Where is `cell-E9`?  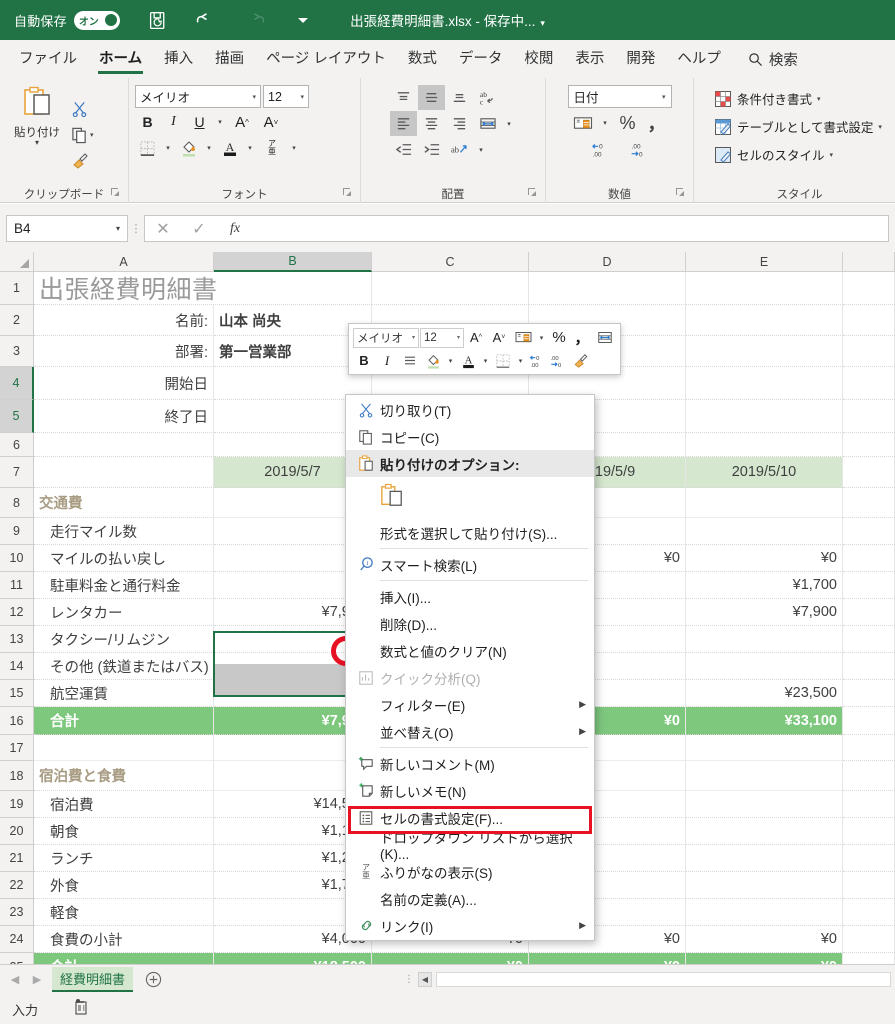 cell-E9 is located at coordinates (764, 531).